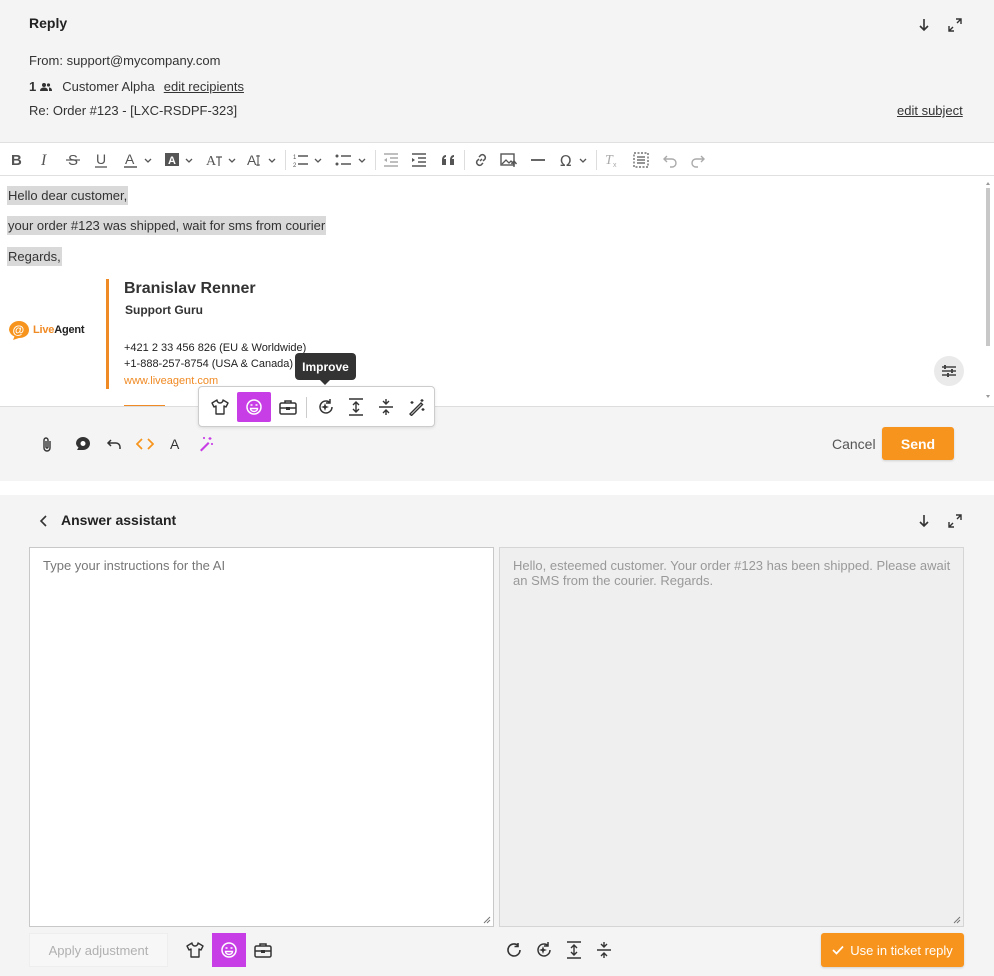 The width and height of the screenshot is (994, 976). Describe the element at coordinates (930, 110) in the screenshot. I see `edit-subject-link: edit subject` at that location.